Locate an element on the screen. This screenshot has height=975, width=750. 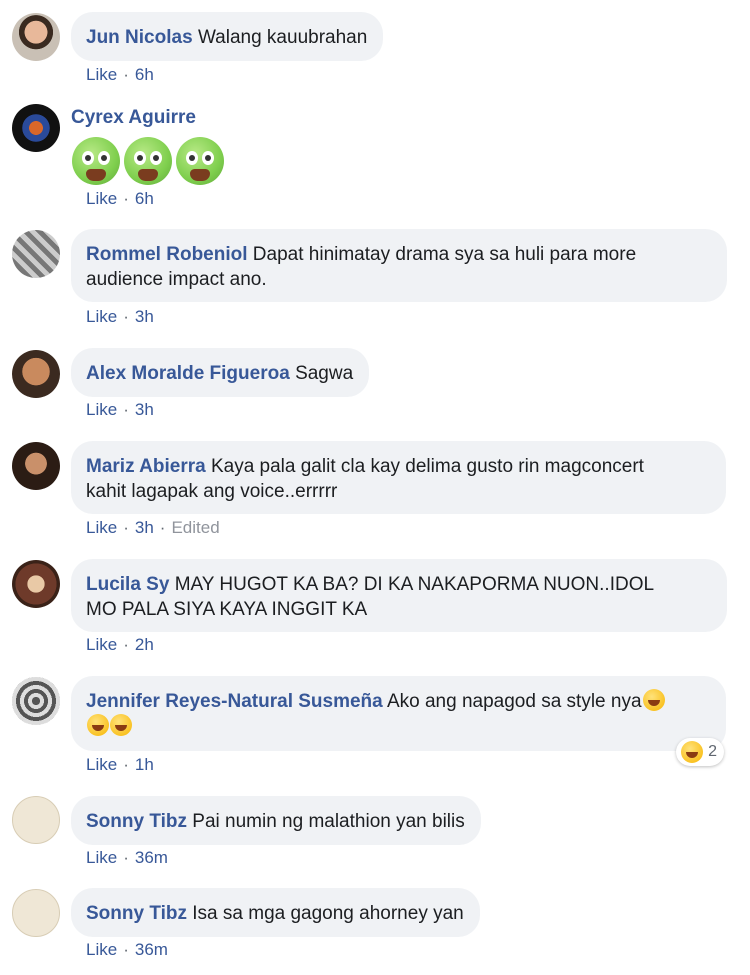
comment-bubble: Alex Moralde Figueroa Sagwa is located at coordinates (220, 372).